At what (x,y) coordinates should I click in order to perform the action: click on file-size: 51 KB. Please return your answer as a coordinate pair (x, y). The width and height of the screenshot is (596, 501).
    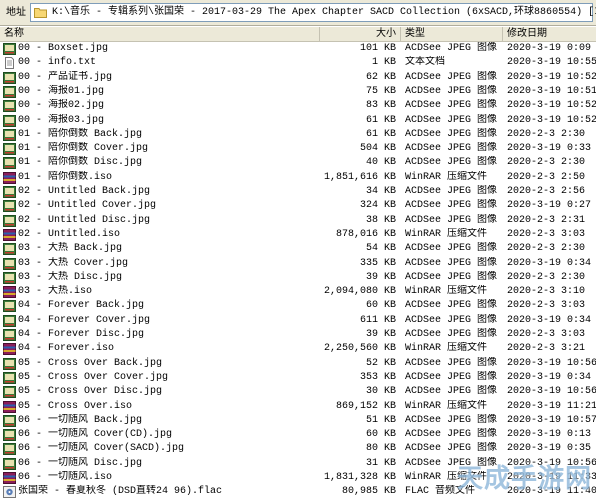
    Looking at the image, I should click on (380, 420).